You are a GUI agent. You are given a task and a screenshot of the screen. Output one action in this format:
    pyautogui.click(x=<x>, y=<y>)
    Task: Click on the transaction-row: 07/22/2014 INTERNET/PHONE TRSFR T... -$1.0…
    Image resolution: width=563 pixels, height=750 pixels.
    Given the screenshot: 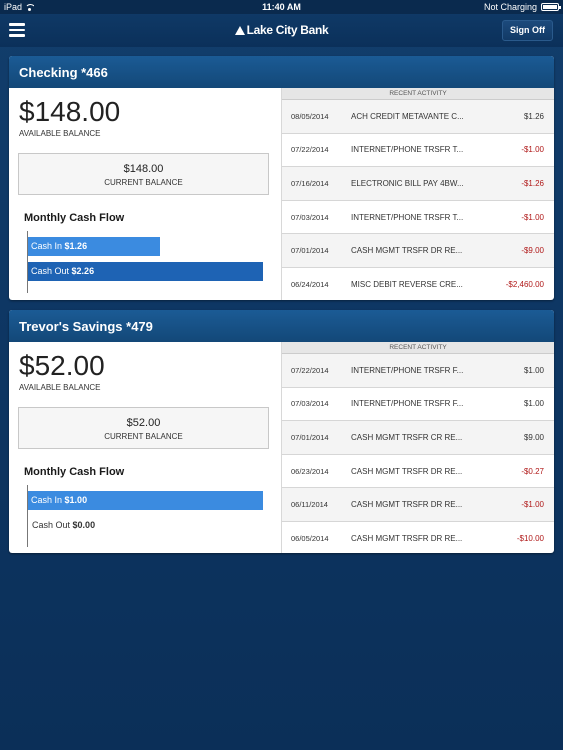 What is the action you would take?
    pyautogui.click(x=418, y=151)
    